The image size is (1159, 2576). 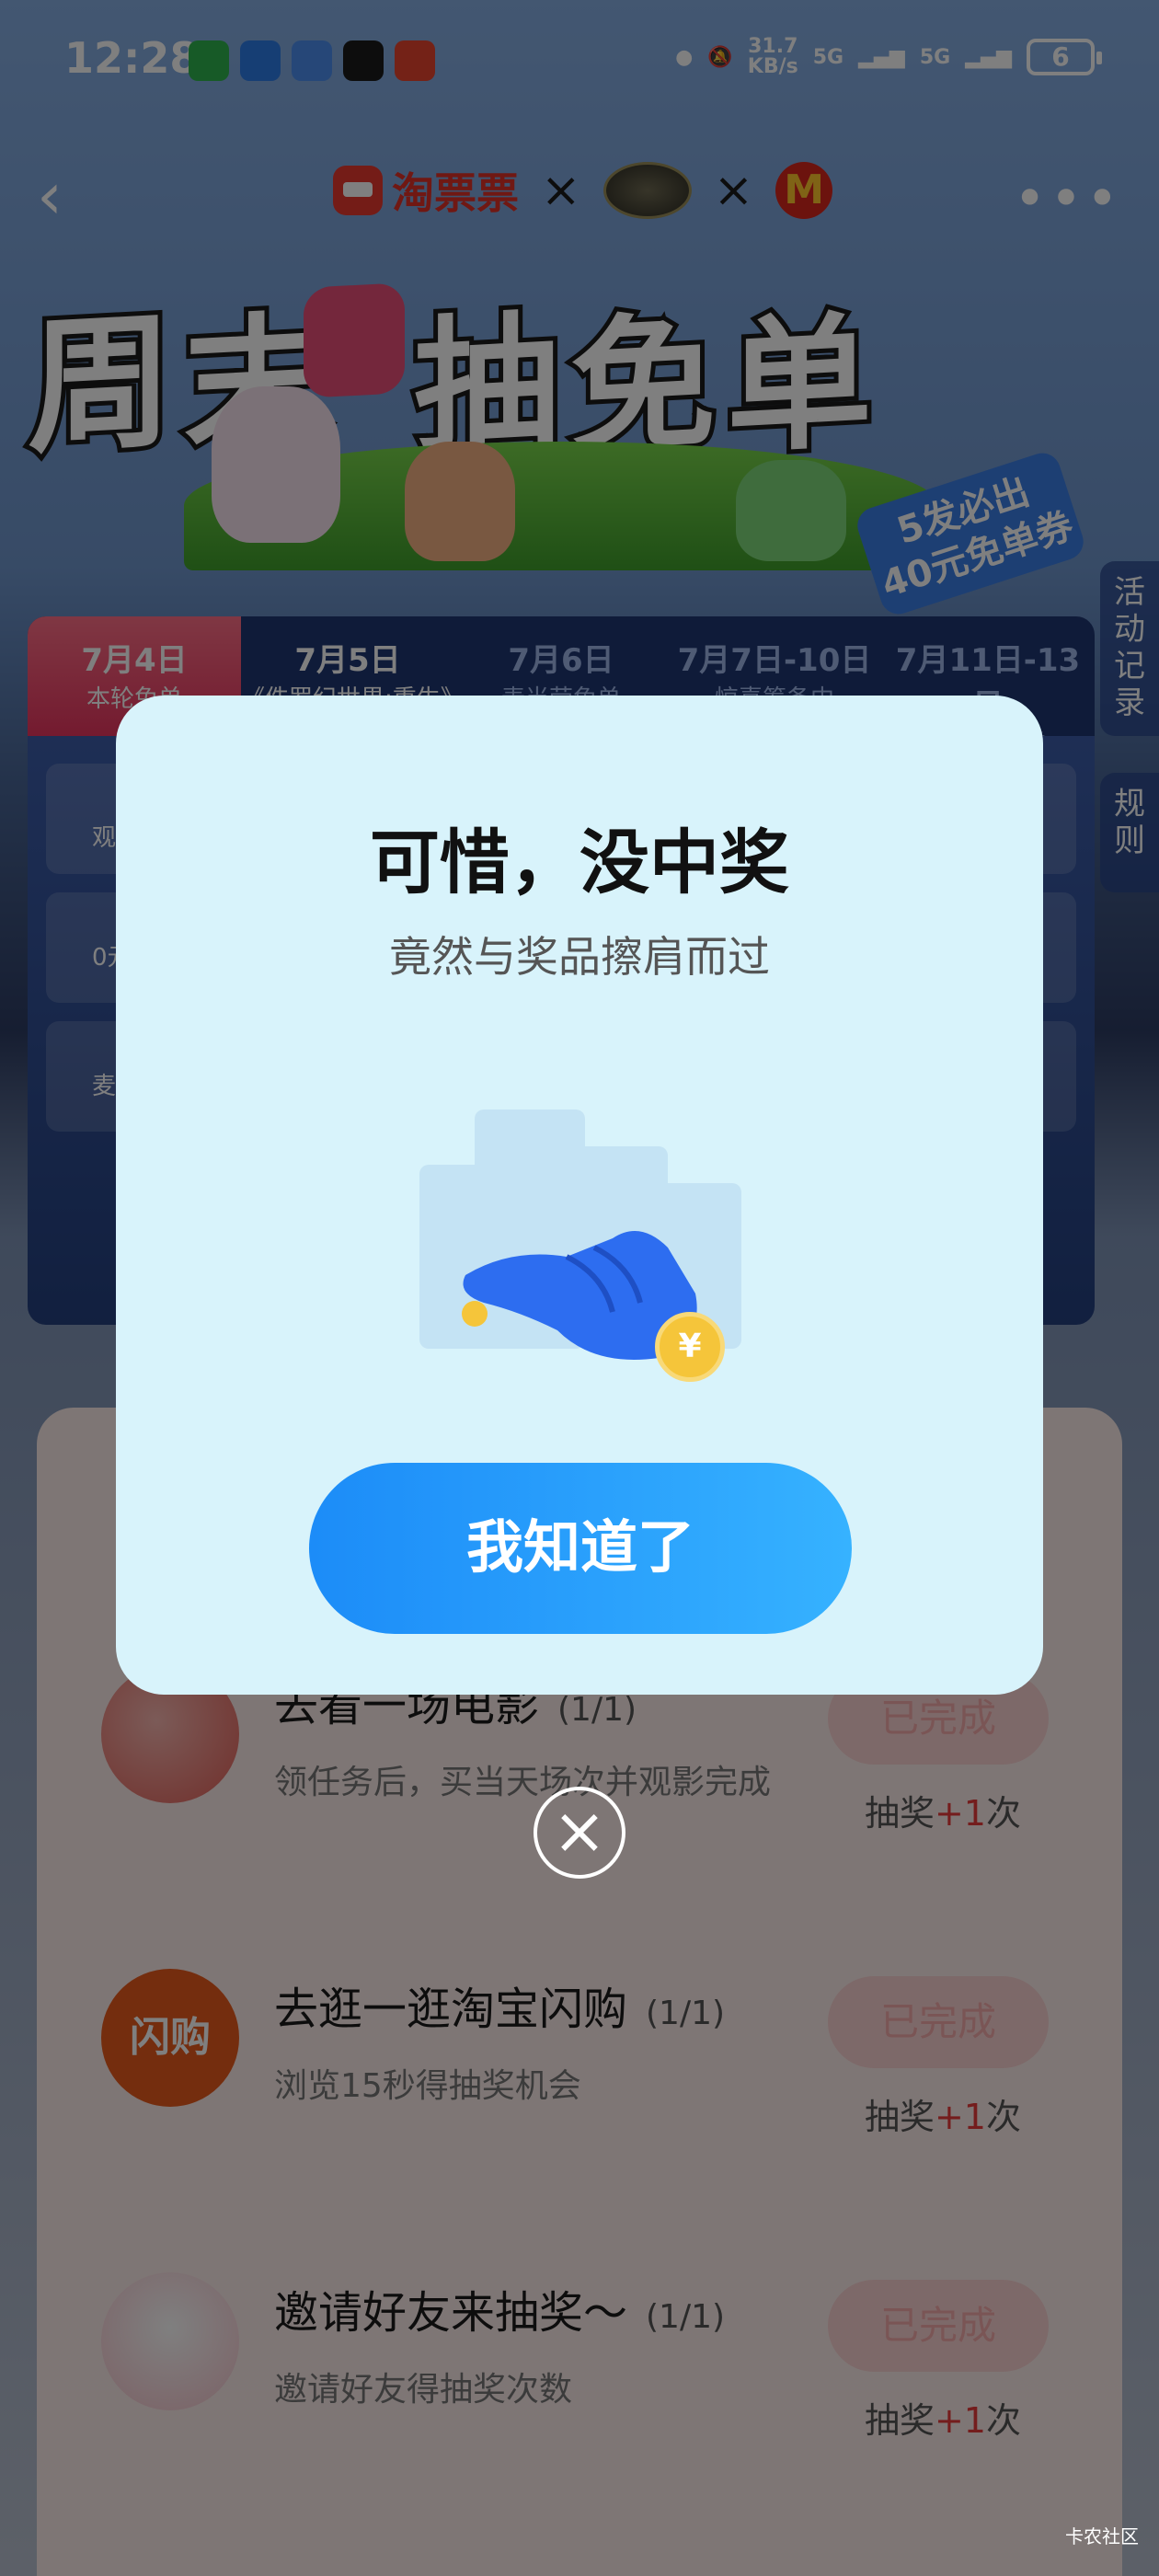 I want to click on hand-coin-illustration: ¥, so click(x=594, y=1236).